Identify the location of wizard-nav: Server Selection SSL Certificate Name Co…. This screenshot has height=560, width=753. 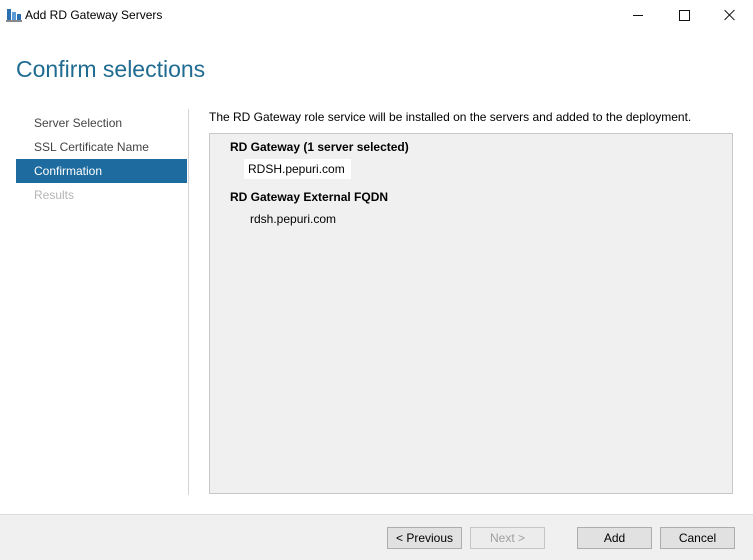
(101, 159).